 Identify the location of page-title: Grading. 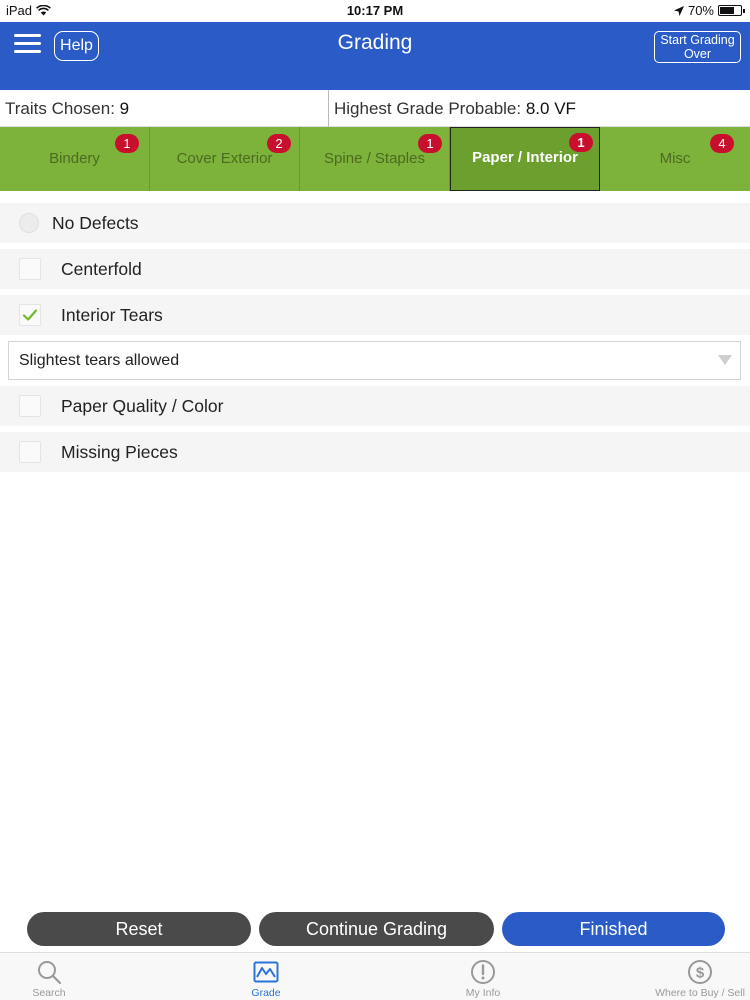
(375, 42).